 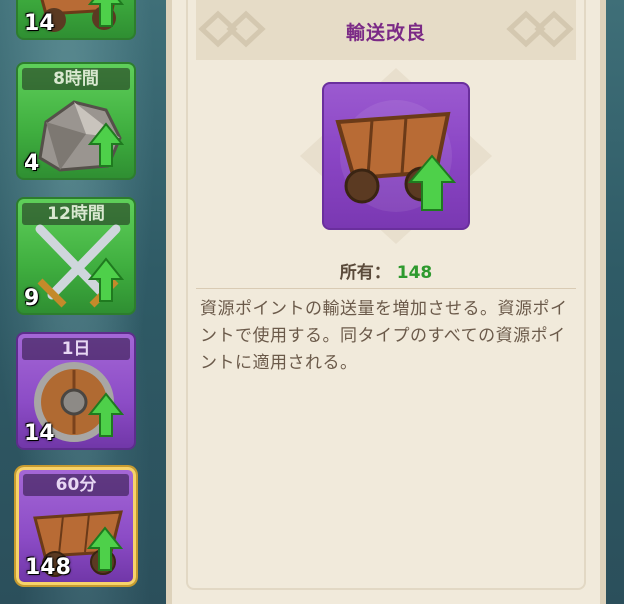 I want to click on item-card-cart-selected: 60分 148, so click(x=76, y=526).